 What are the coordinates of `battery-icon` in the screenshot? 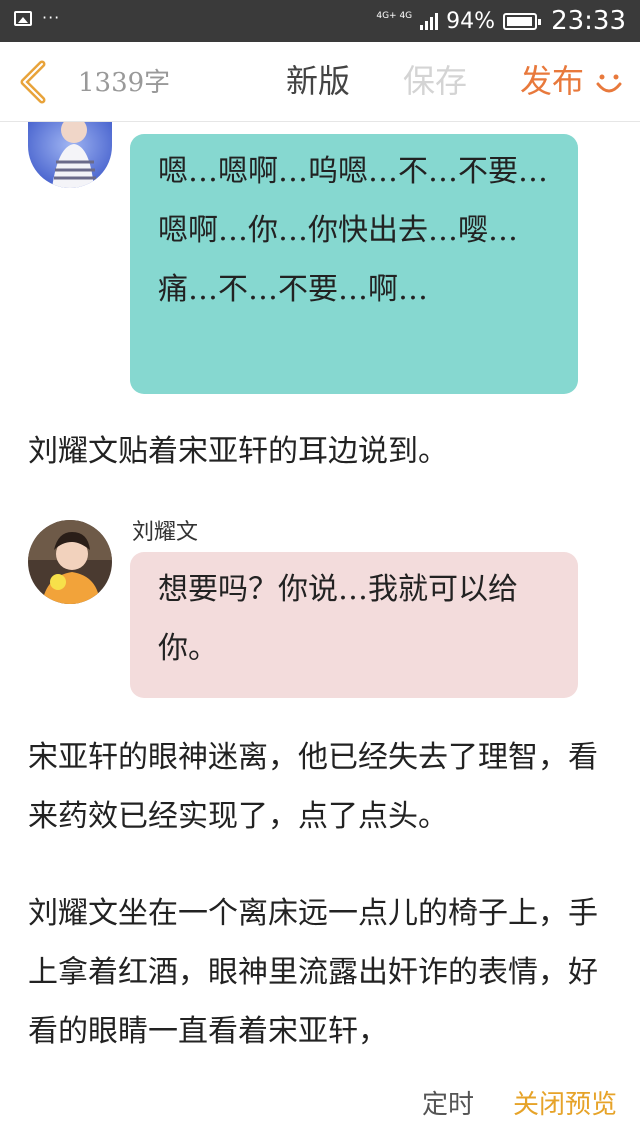 It's located at (522, 21).